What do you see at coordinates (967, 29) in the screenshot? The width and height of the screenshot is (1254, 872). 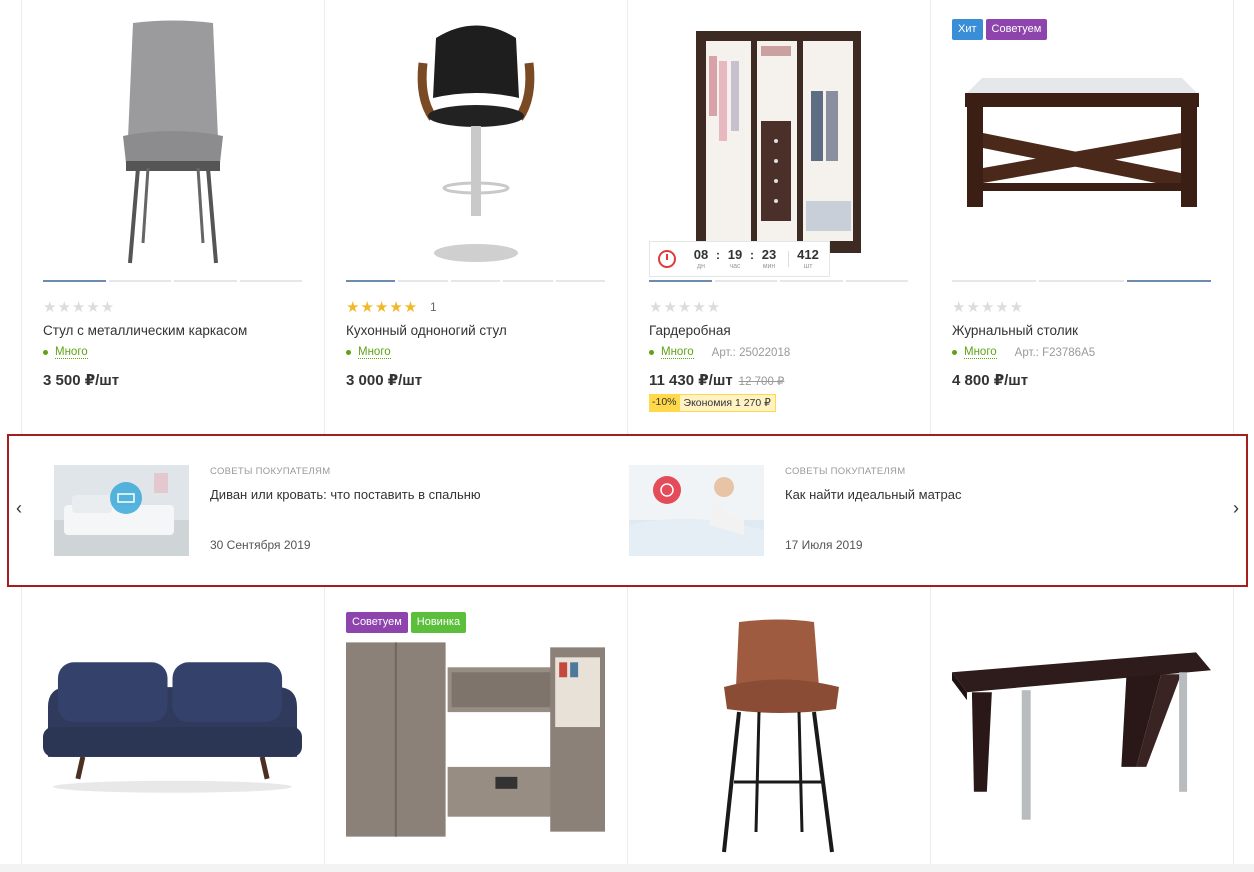 I see `badge-hit: Хит` at bounding box center [967, 29].